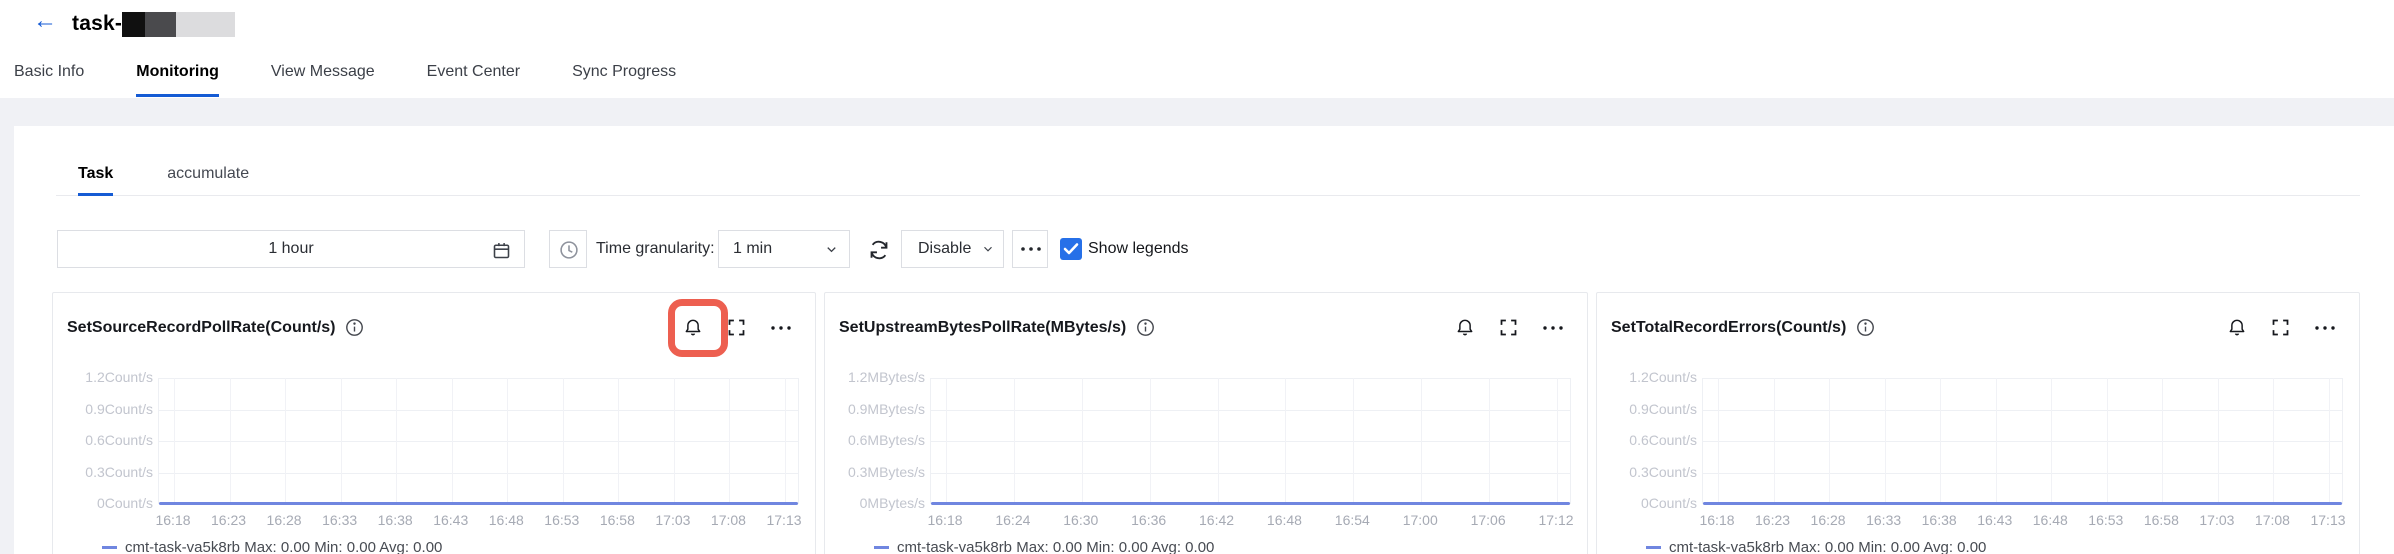 This screenshot has height=554, width=2394. I want to click on x-axis-label: 17:00, so click(1420, 520).